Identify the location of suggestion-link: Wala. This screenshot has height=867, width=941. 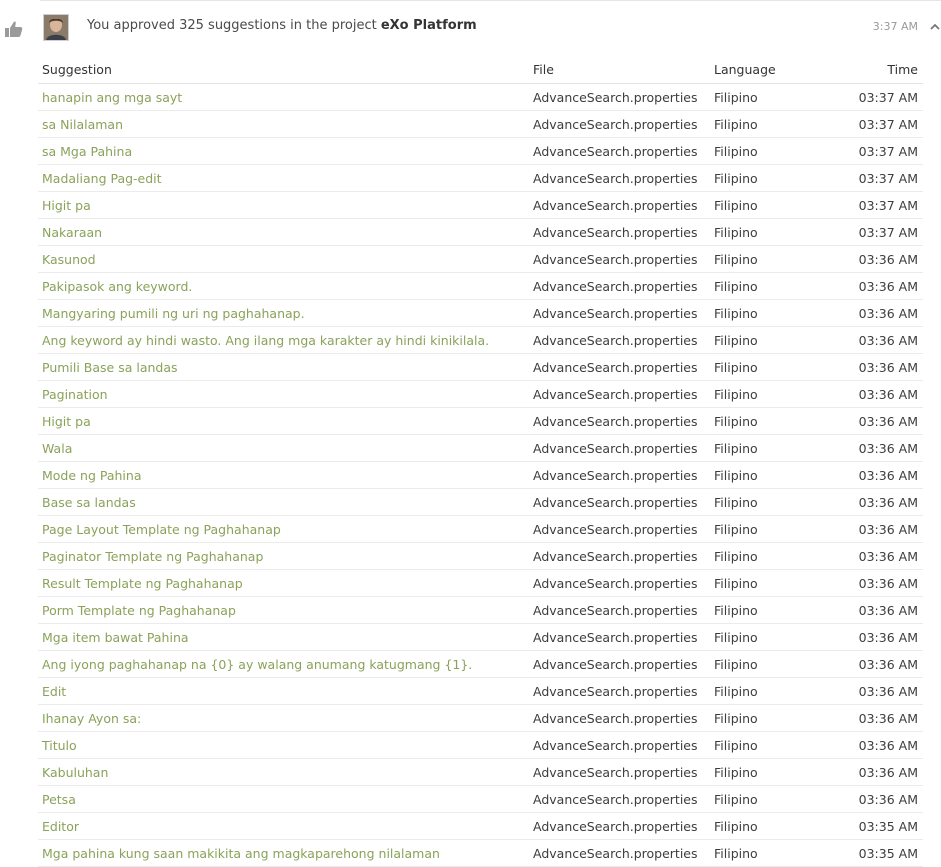
(283, 448).